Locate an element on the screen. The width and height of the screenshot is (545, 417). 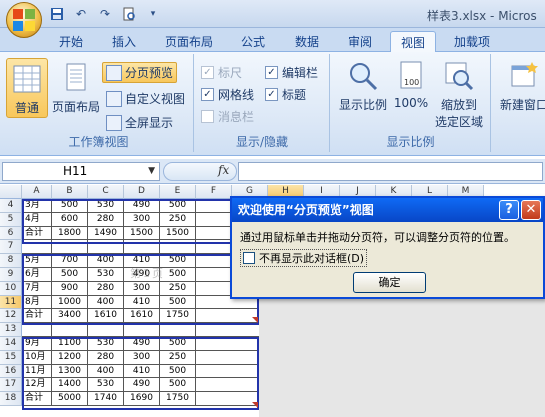
row-header-4: 4 is located at coordinates (11, 206).